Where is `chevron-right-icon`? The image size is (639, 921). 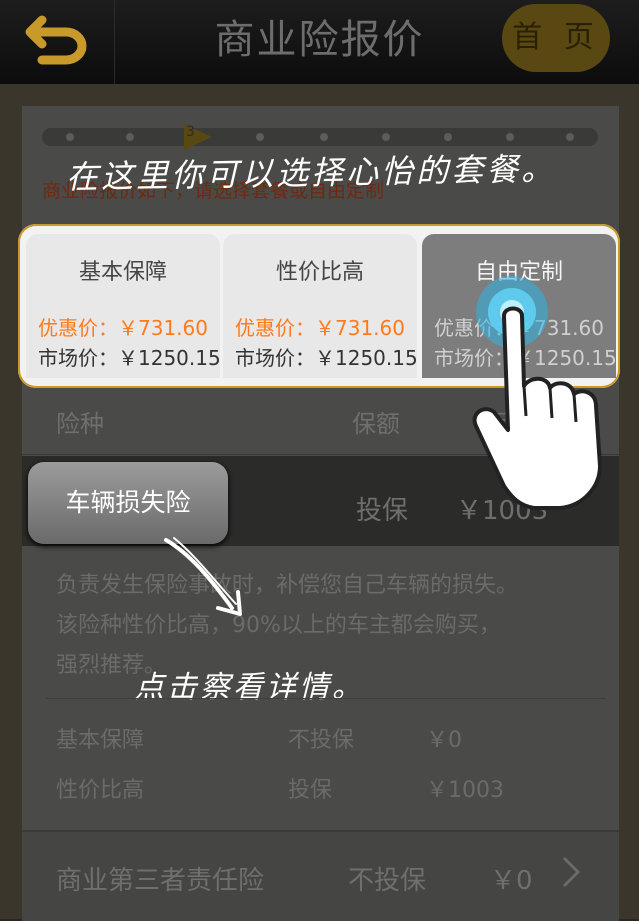 chevron-right-icon is located at coordinates (571, 872).